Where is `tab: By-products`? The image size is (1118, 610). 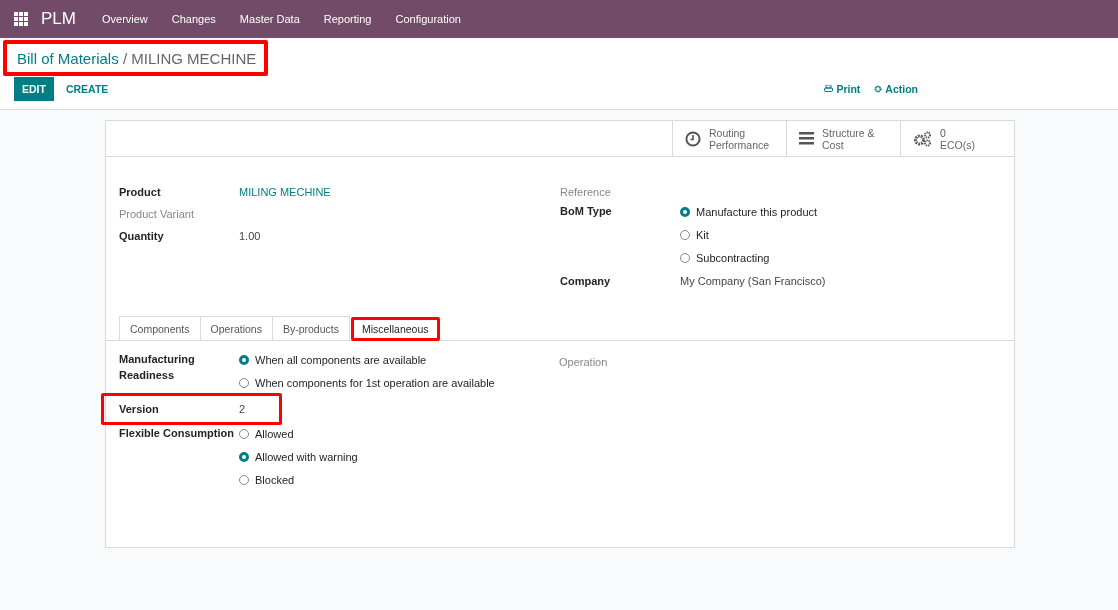 tab: By-products is located at coordinates (310, 328).